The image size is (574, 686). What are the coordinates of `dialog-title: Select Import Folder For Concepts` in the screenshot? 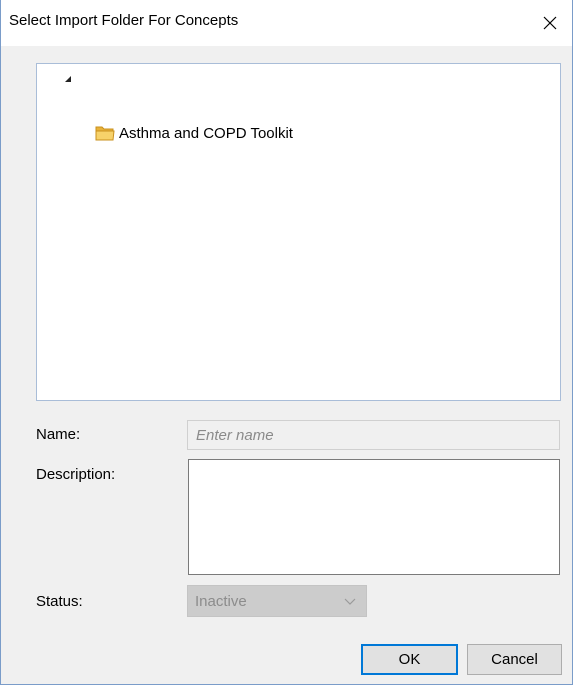 It's located at (124, 20).